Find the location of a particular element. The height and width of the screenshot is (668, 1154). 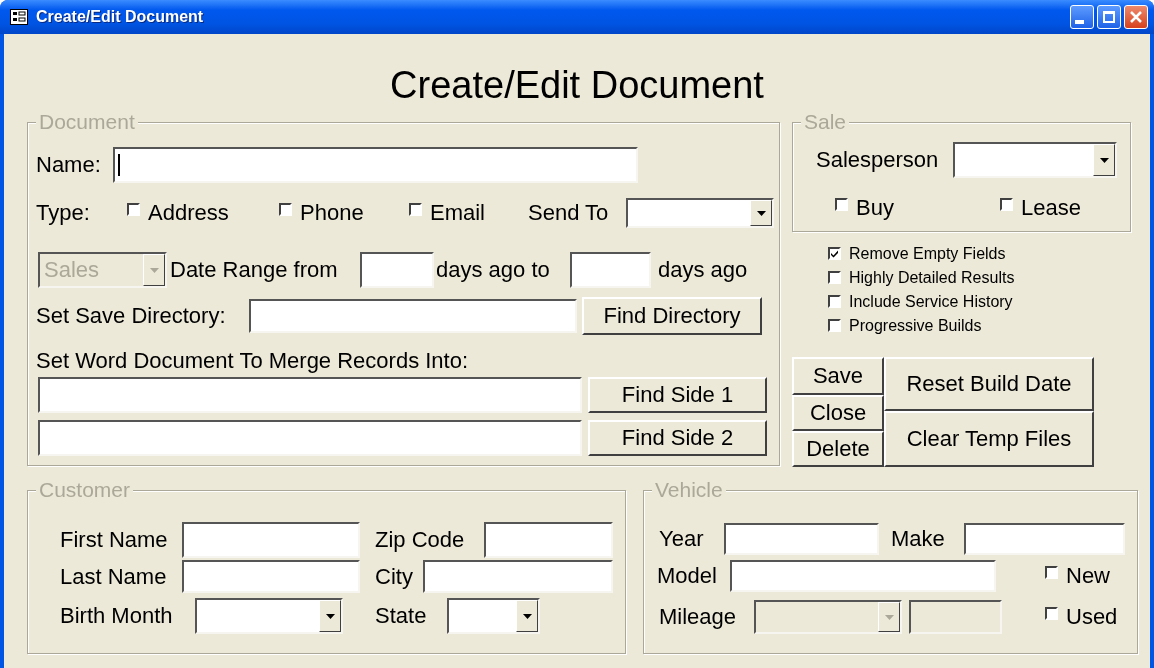

maximize-button is located at coordinates (1109, 17).